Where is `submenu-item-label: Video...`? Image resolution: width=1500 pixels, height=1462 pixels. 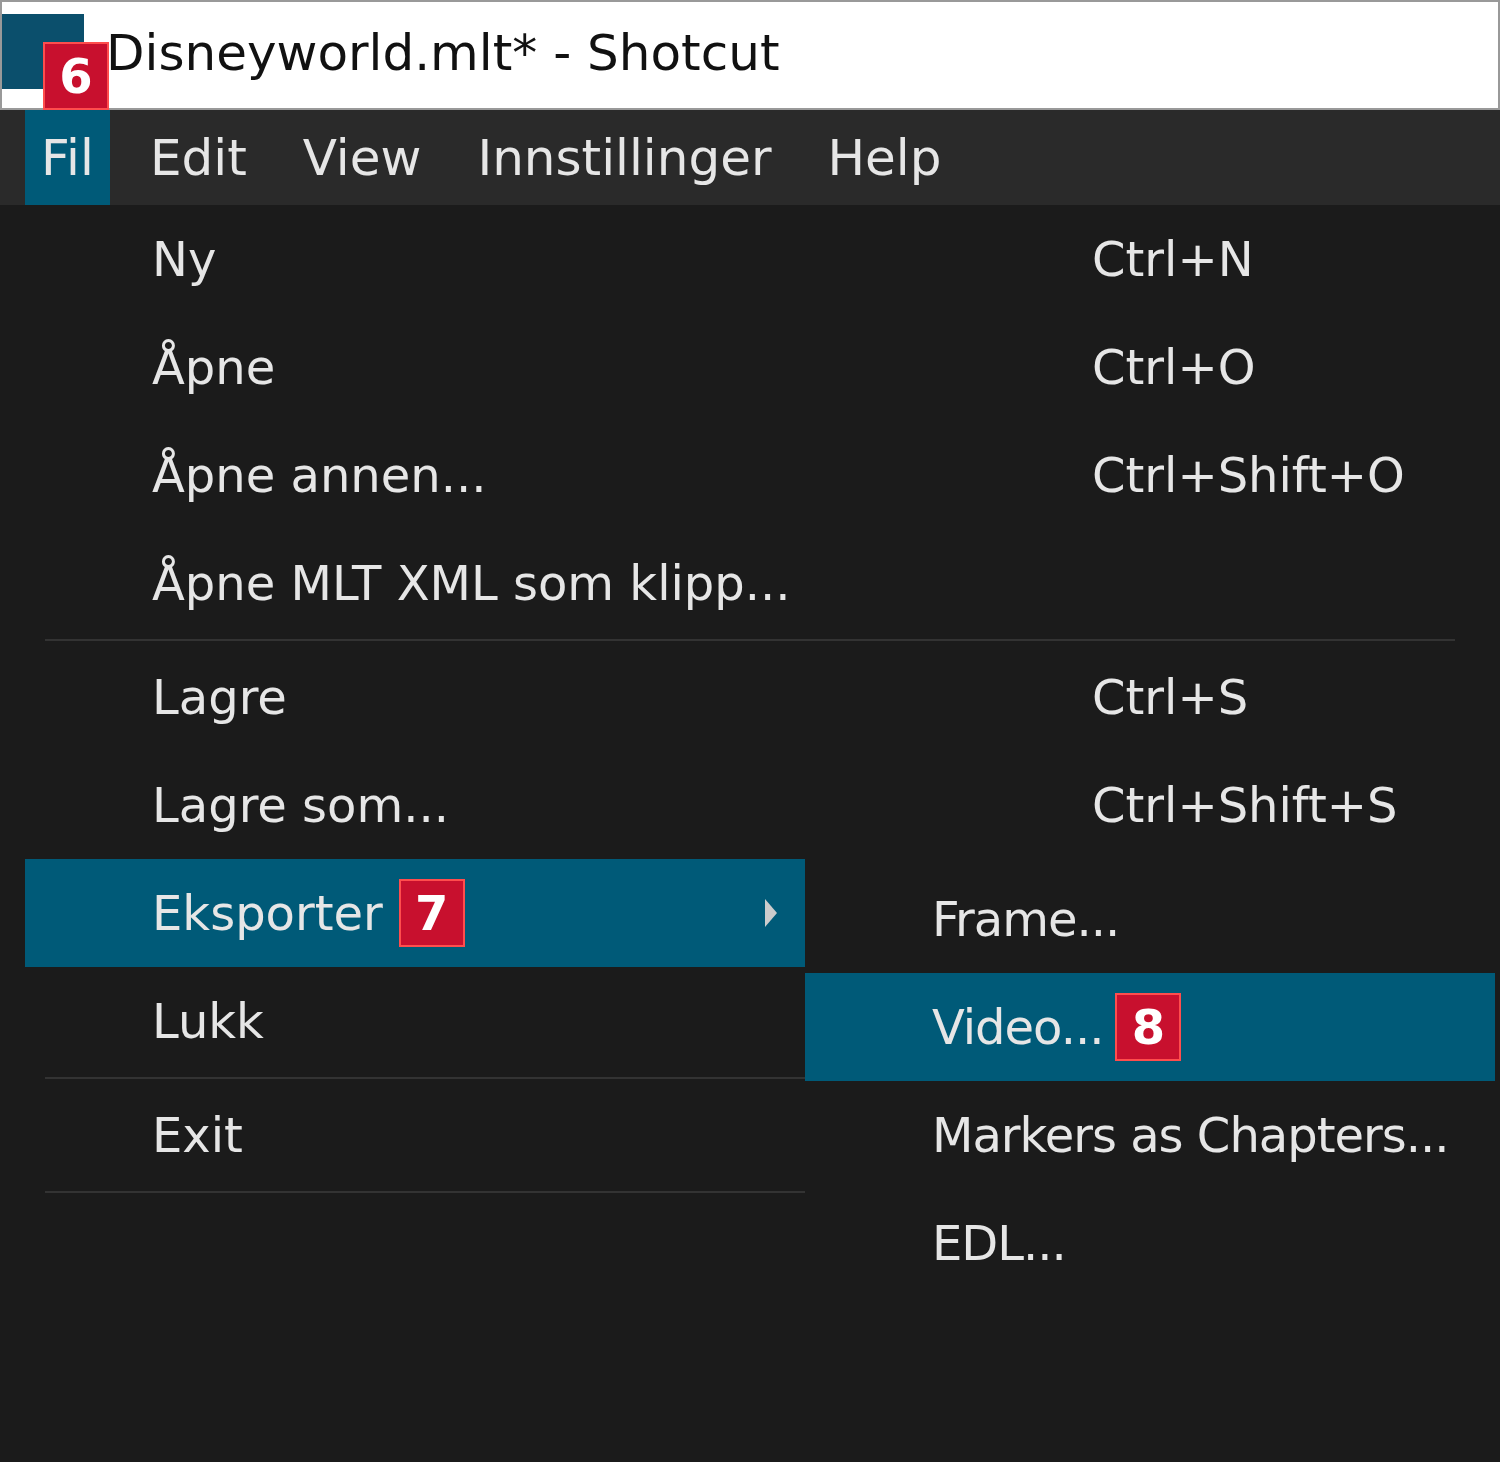
submenu-item-label: Video... is located at coordinates (1018, 1027).